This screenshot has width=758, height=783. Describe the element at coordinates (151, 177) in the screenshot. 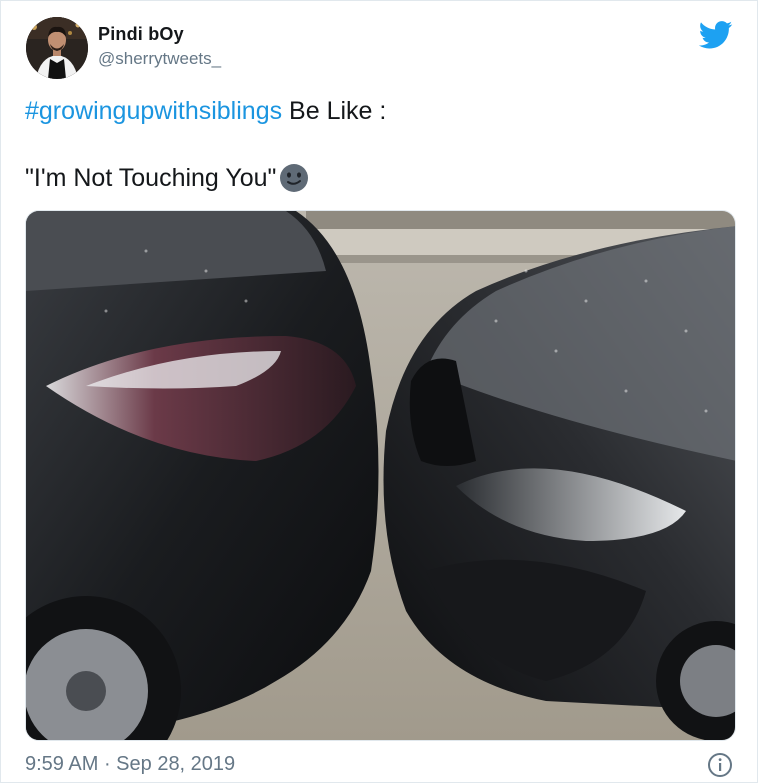

I see `tweet-quote-text: "I'm Not Touching You"` at that location.